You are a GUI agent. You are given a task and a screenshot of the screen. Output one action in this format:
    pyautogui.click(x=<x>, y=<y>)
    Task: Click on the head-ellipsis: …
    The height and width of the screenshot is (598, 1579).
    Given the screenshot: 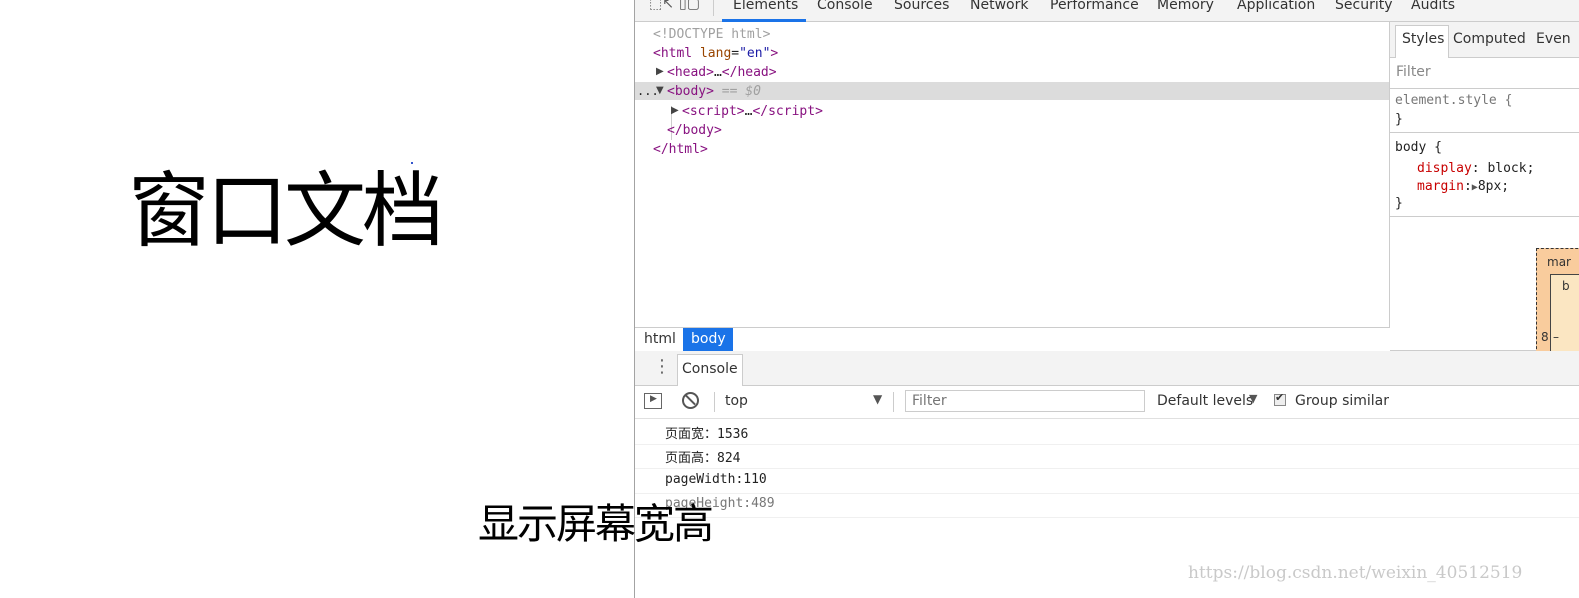 What is the action you would take?
    pyautogui.click(x=717, y=72)
    